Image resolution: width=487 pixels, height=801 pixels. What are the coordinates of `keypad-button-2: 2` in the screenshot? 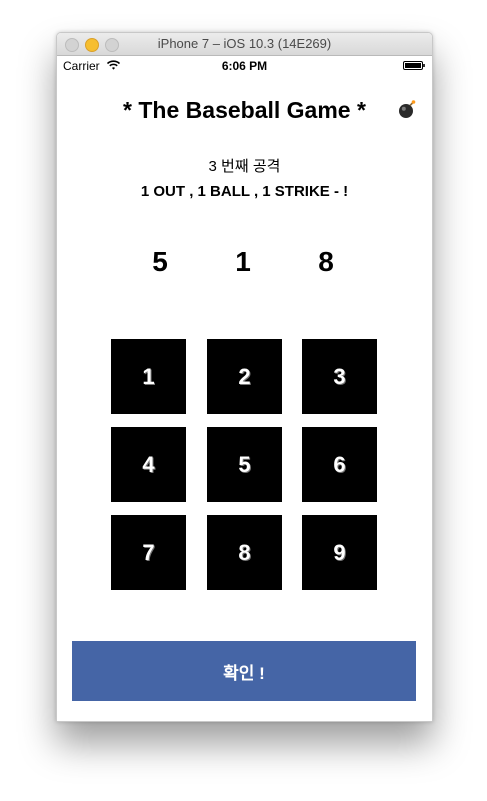 It's located at (244, 376).